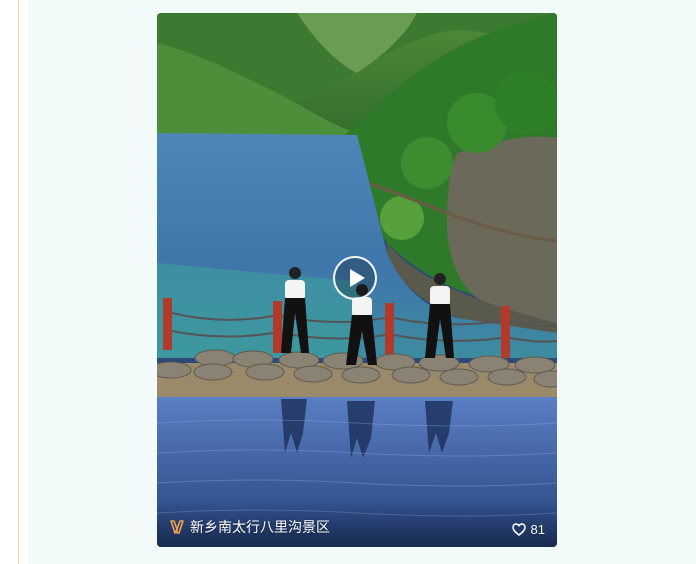 The width and height of the screenshot is (696, 564). I want to click on location-tag: 新乡南太行八里沟景区, so click(249, 527).